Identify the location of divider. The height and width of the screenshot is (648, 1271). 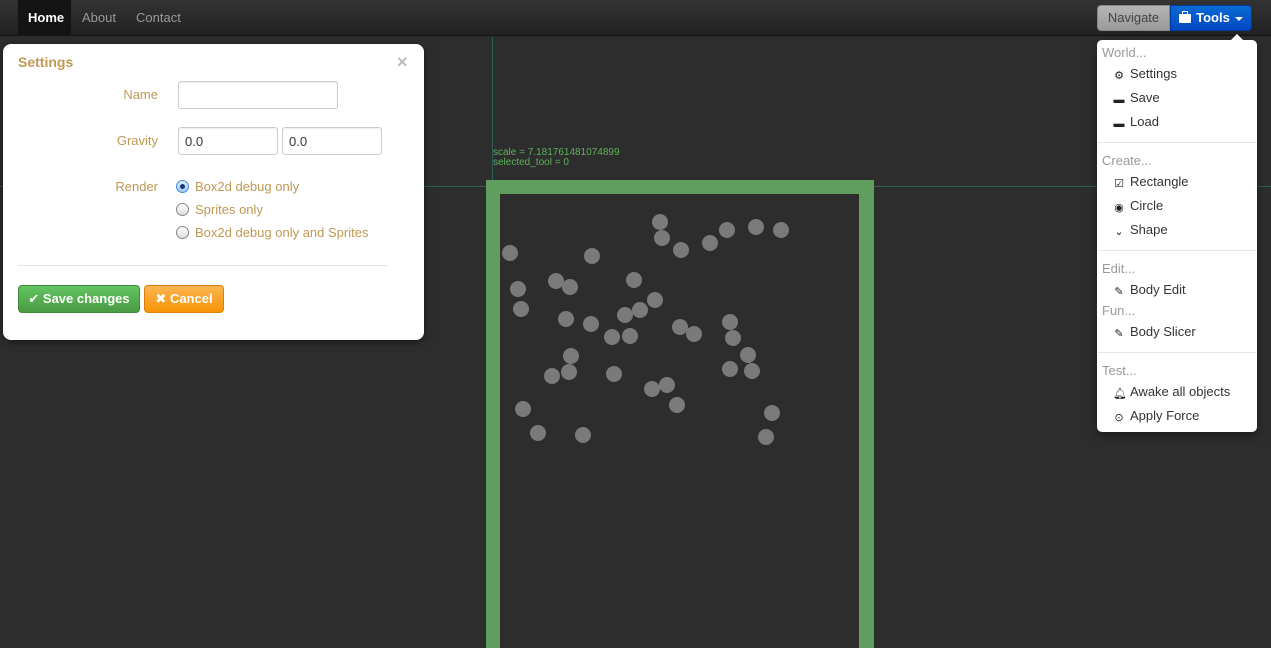
(203, 265).